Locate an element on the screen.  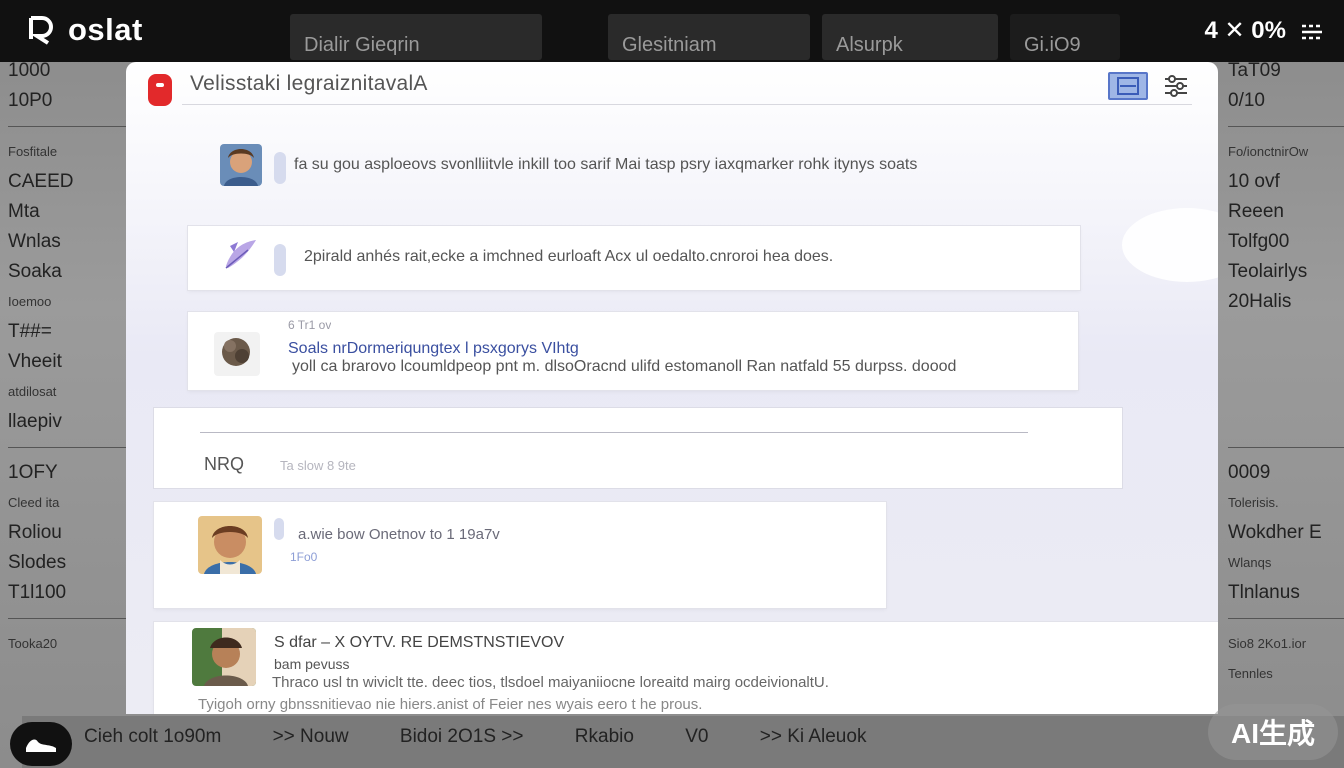
left-item: T##= is located at coordinates (68, 332).